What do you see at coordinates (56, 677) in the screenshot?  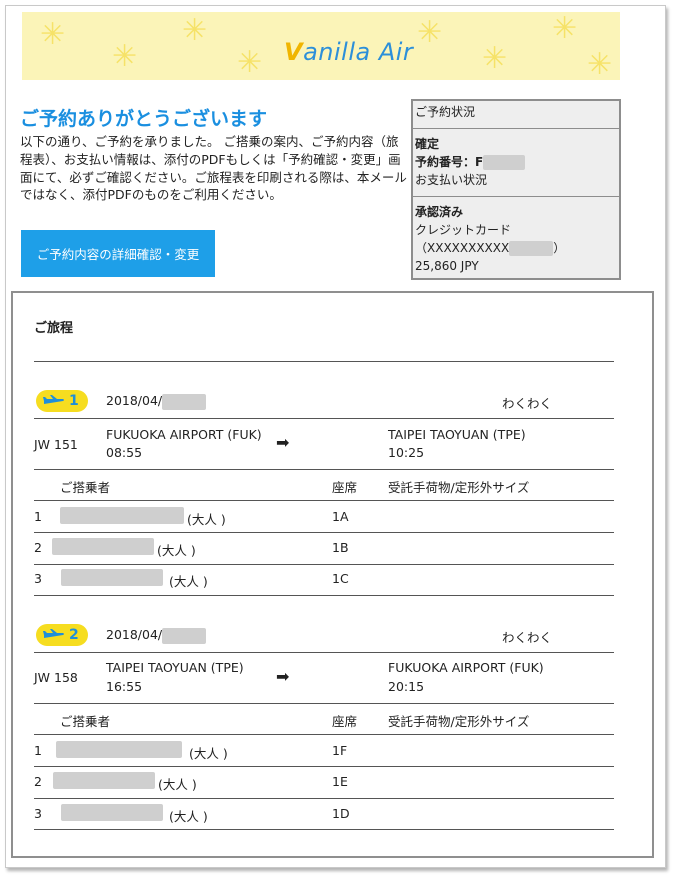 I see `flight-code: JW 158` at bounding box center [56, 677].